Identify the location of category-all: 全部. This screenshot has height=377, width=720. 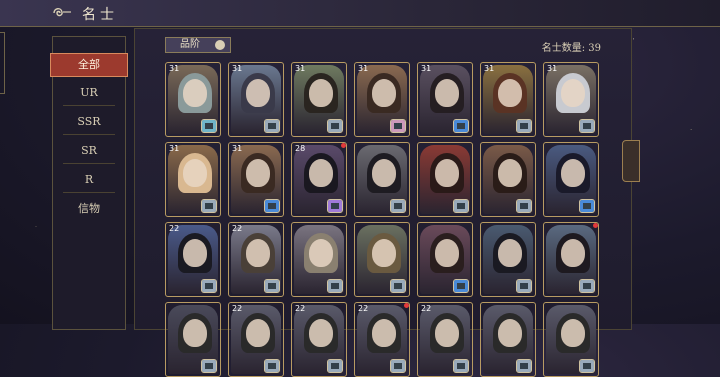
(89, 65).